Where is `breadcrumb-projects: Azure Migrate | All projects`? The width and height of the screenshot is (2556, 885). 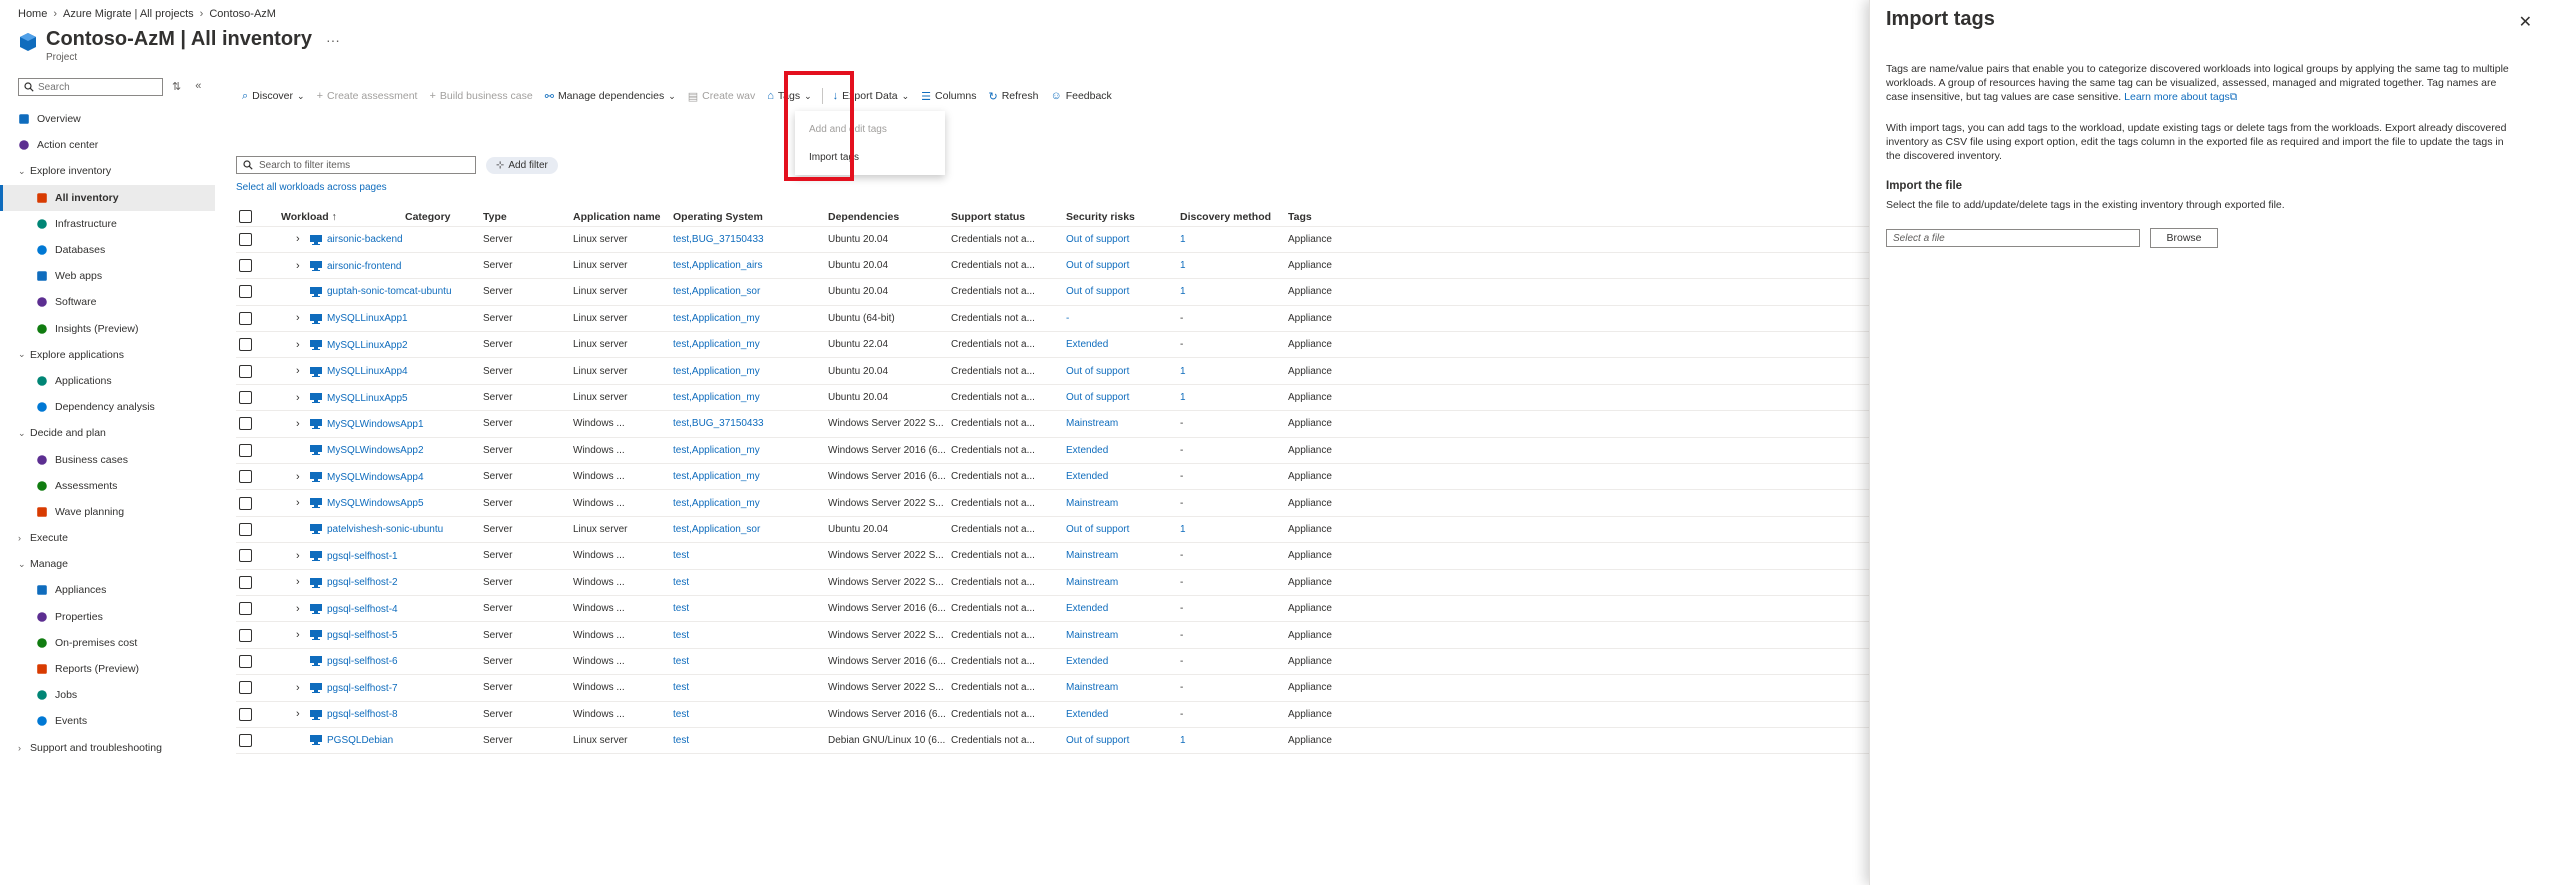
breadcrumb-projects: Azure Migrate | All projects is located at coordinates (128, 14).